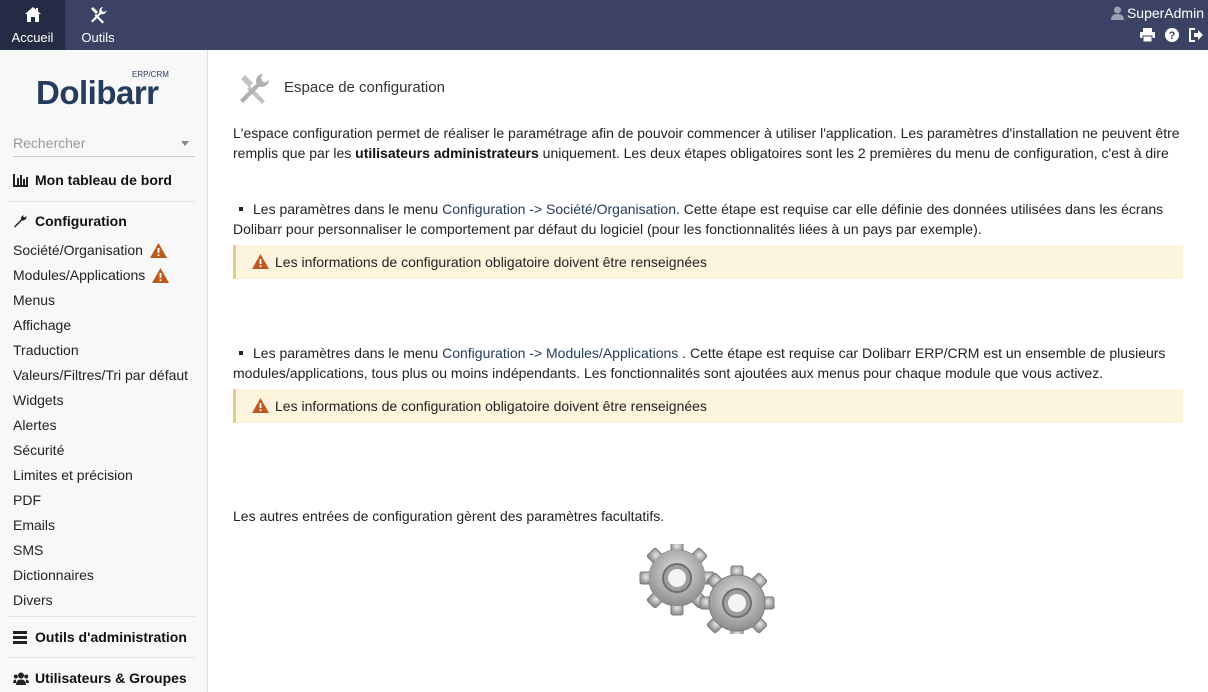 The height and width of the screenshot is (692, 1208). Describe the element at coordinates (364, 87) in the screenshot. I see `page-title: Espace de configuration` at that location.